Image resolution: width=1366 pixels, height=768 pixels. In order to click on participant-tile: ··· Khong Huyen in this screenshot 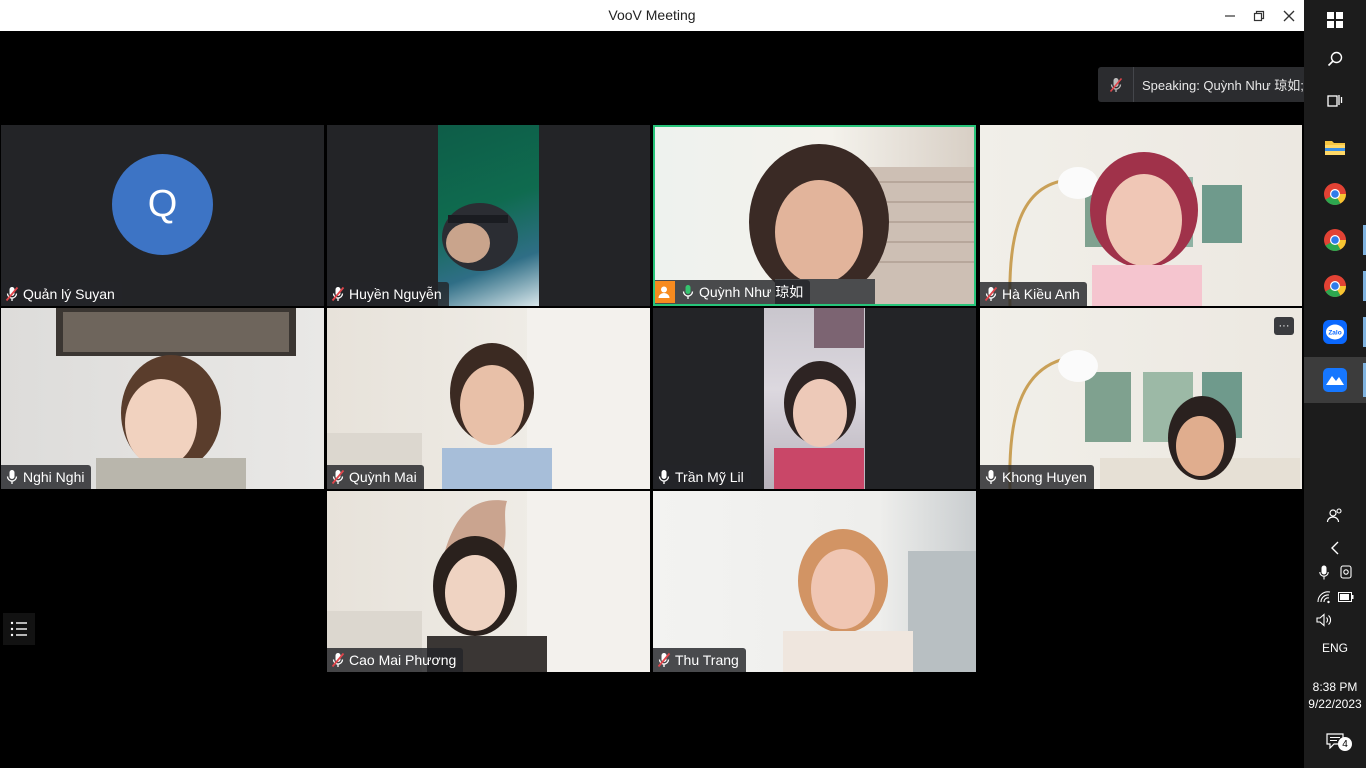, I will do `click(1141, 398)`.